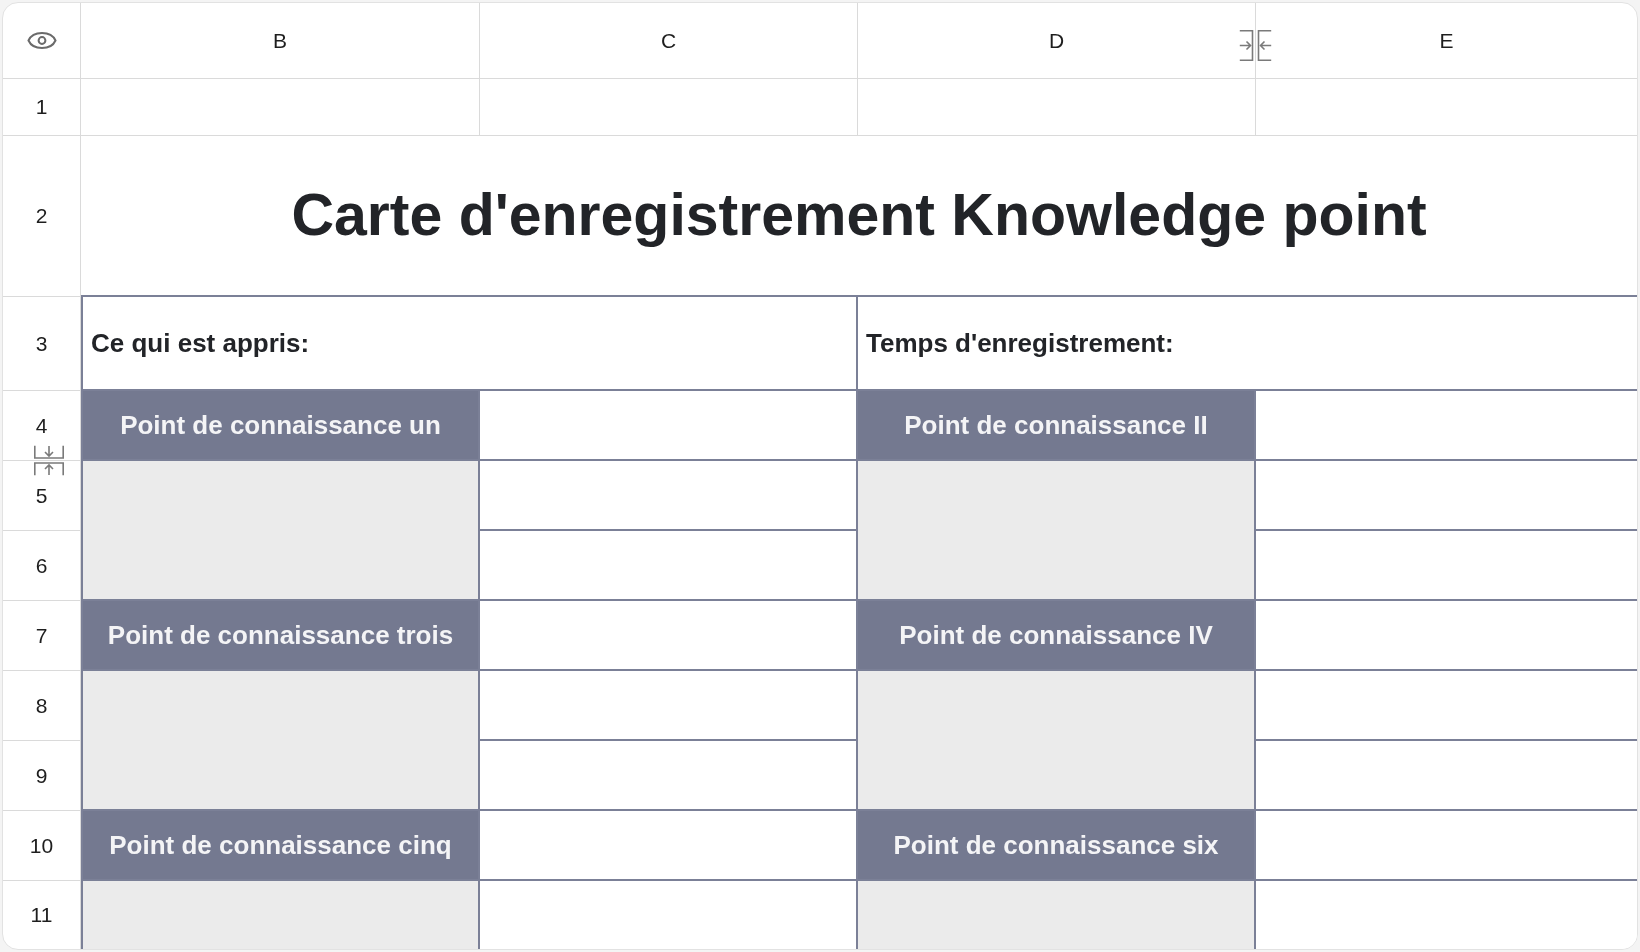  Describe the element at coordinates (1255, 45) in the screenshot. I see `column-resize-icon` at that location.